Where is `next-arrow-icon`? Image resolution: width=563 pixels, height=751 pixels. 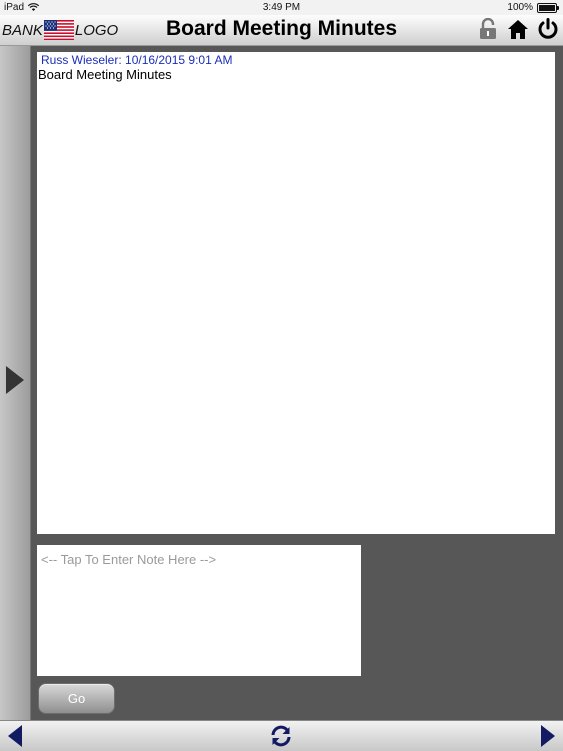
next-arrow-icon is located at coordinates (548, 736).